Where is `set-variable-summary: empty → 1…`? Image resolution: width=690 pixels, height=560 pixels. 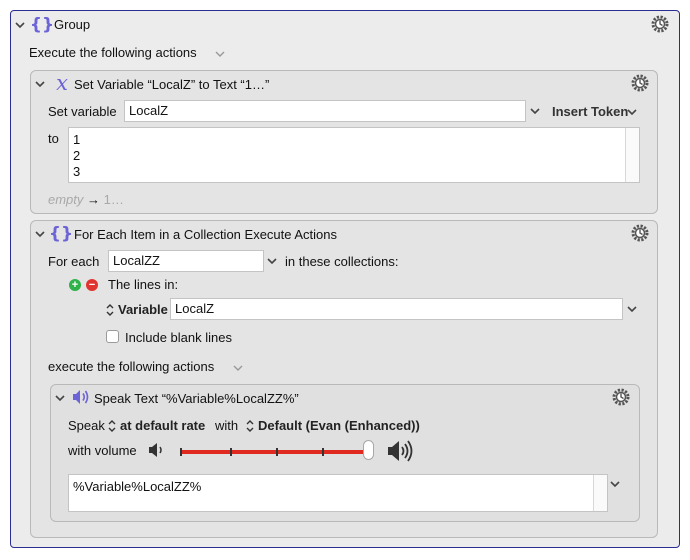
set-variable-summary: empty → 1… is located at coordinates (86, 199).